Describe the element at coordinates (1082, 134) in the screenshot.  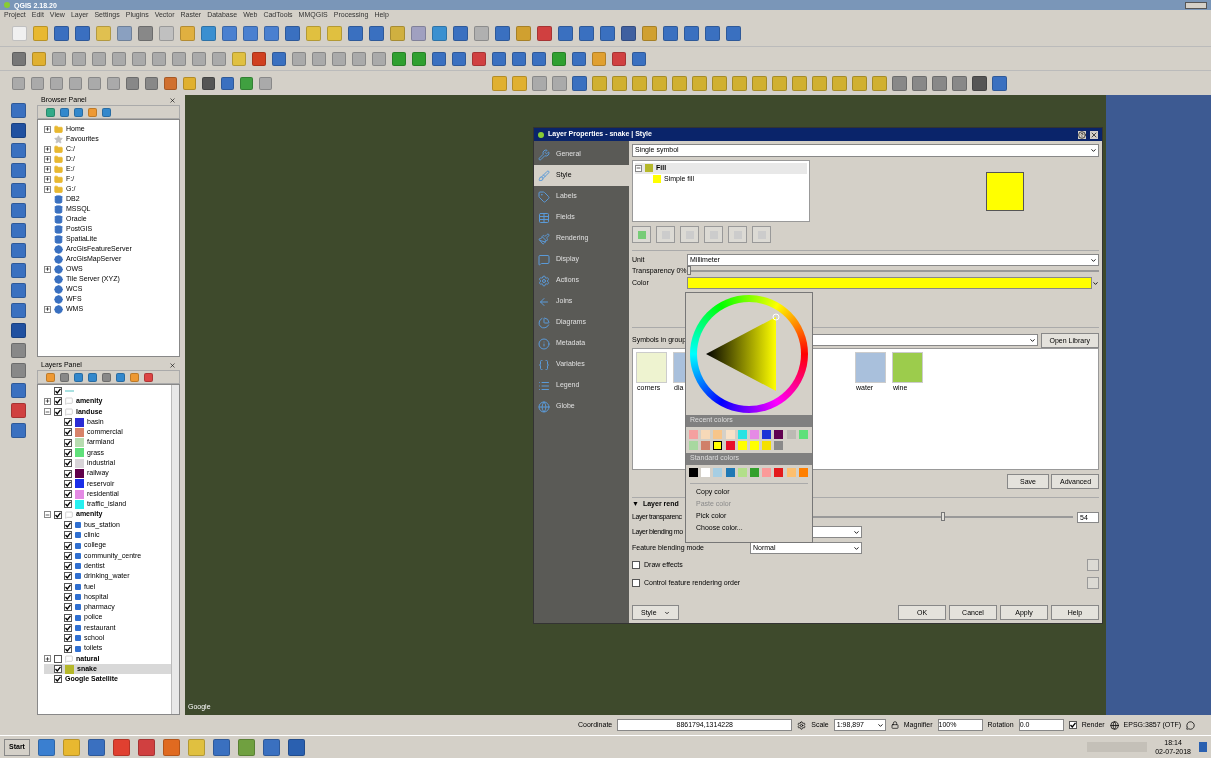
I see `help-icon` at that location.